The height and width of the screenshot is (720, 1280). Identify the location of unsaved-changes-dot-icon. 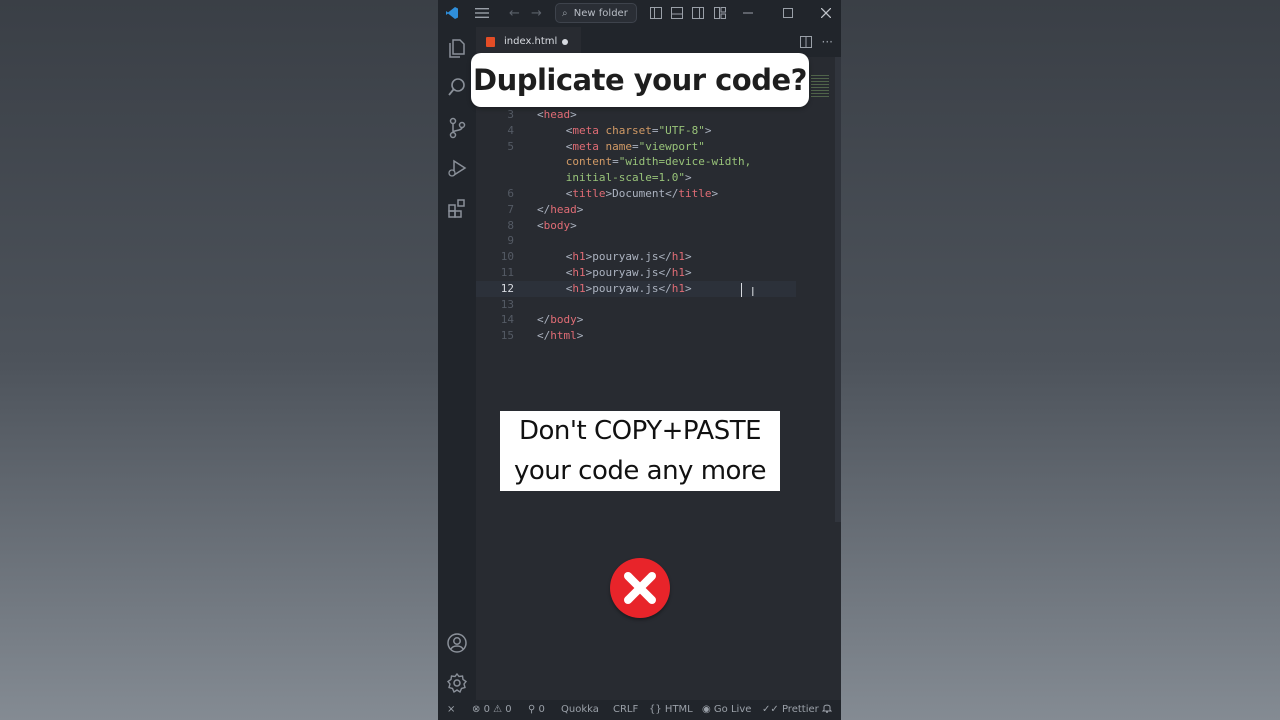
(565, 42).